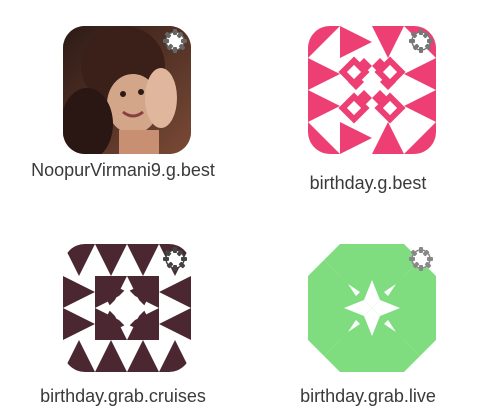 The height and width of the screenshot is (407, 495). Describe the element at coordinates (368, 183) in the screenshot. I see `account-name: birthday.g.best` at that location.